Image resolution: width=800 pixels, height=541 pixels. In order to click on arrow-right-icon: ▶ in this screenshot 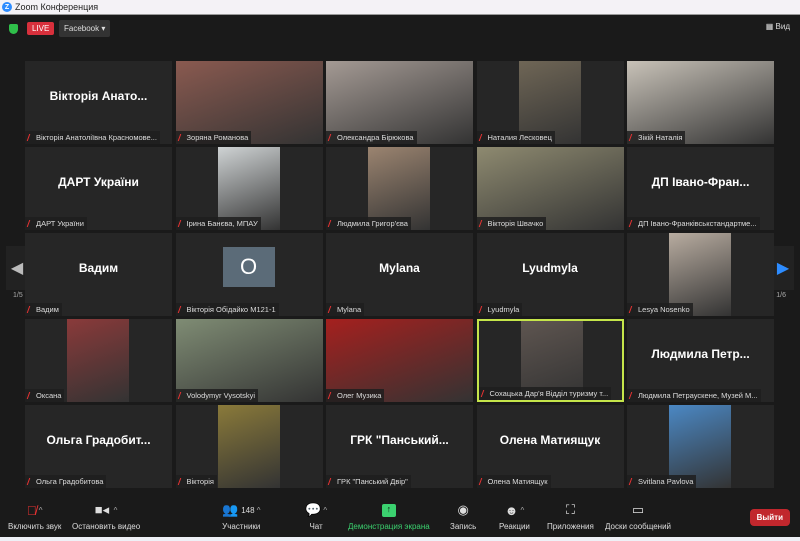, I will do `click(783, 268)`.